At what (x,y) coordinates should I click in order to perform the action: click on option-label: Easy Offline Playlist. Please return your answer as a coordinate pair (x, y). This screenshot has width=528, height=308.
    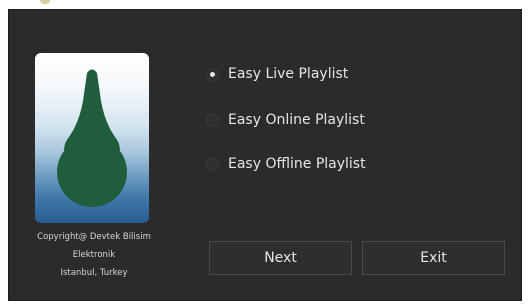
    Looking at the image, I should click on (297, 164).